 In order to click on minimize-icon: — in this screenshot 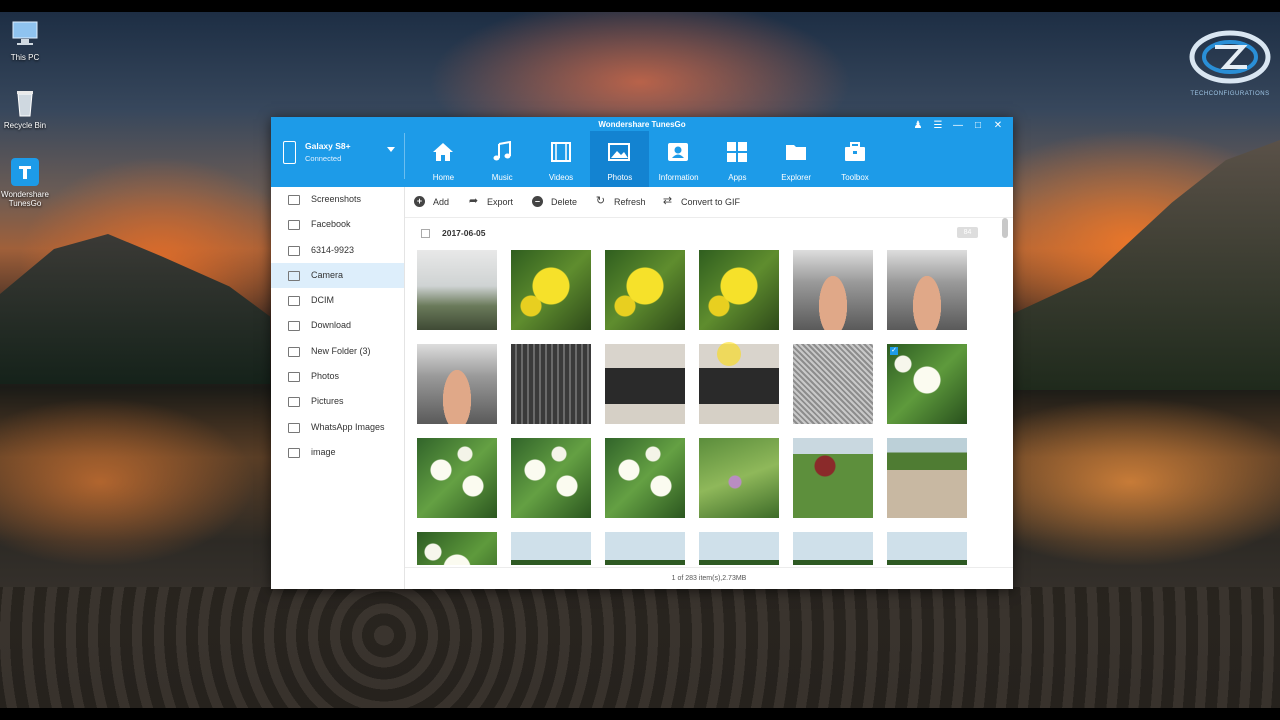, I will do `click(958, 126)`.